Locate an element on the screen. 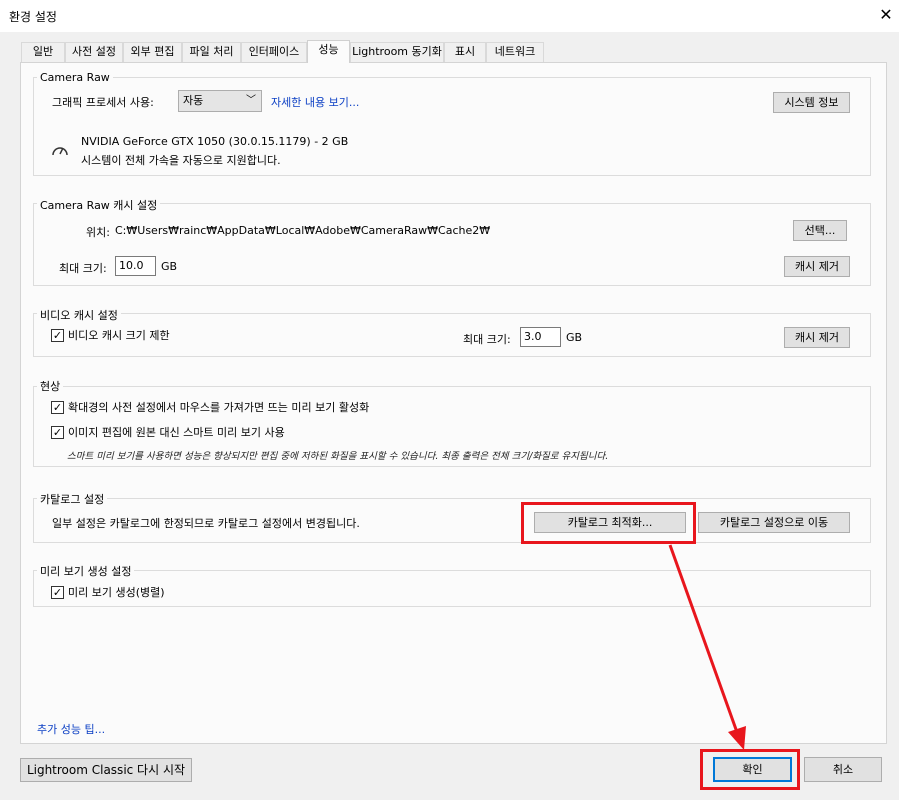  restart-lightroom-button: Lightroom Classic 다시 시작 is located at coordinates (106, 770).